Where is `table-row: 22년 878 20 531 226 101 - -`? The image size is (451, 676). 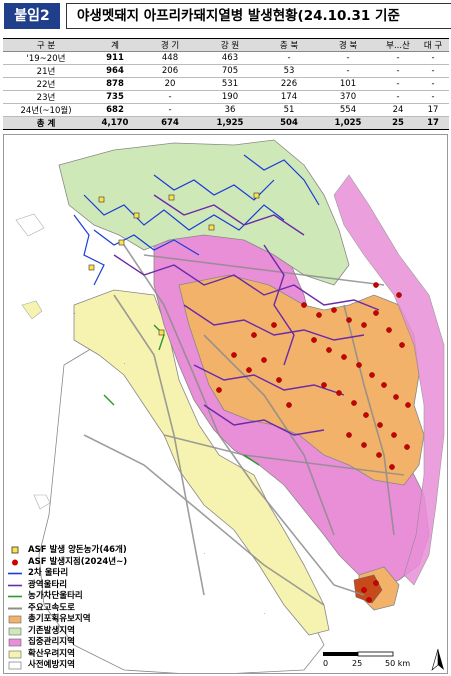
table-row: 22년 878 20 531 226 101 - - is located at coordinates (226, 84).